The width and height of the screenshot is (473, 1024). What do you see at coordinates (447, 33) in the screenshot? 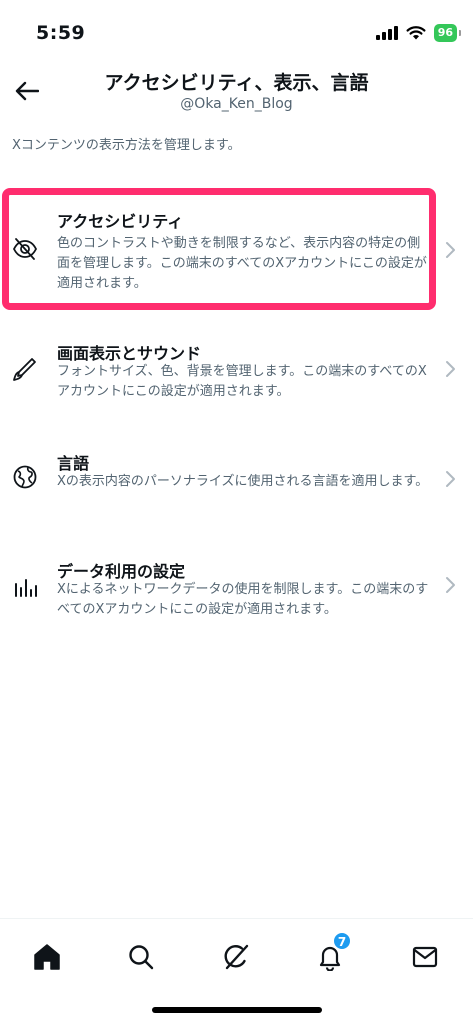
I see `battery-indicator: 96` at bounding box center [447, 33].